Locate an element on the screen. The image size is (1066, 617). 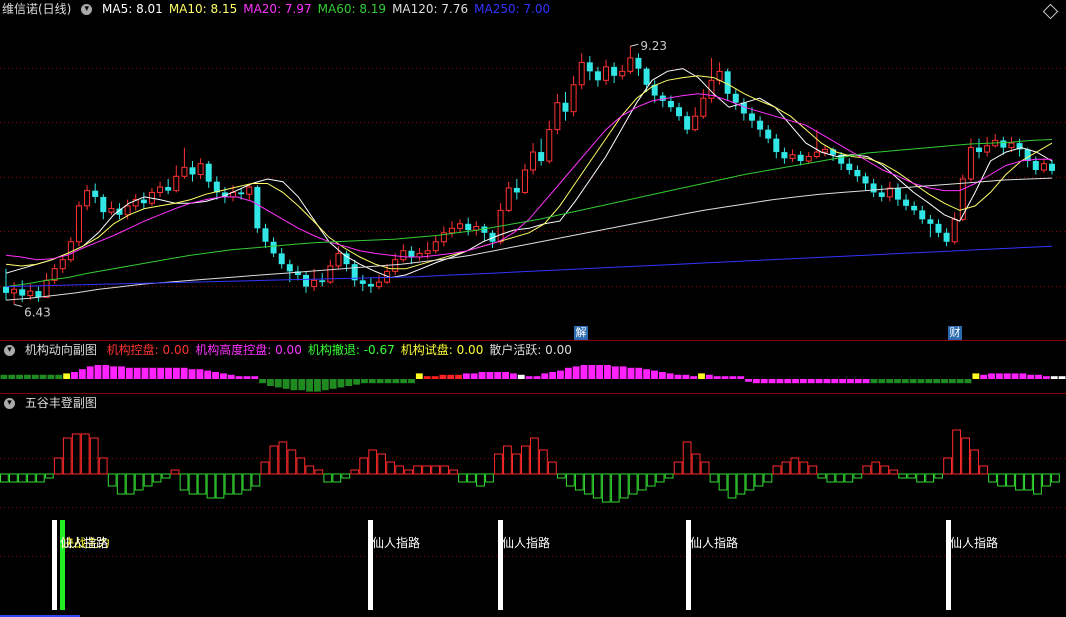
event-tag-unlock: 解 is located at coordinates (581, 333).